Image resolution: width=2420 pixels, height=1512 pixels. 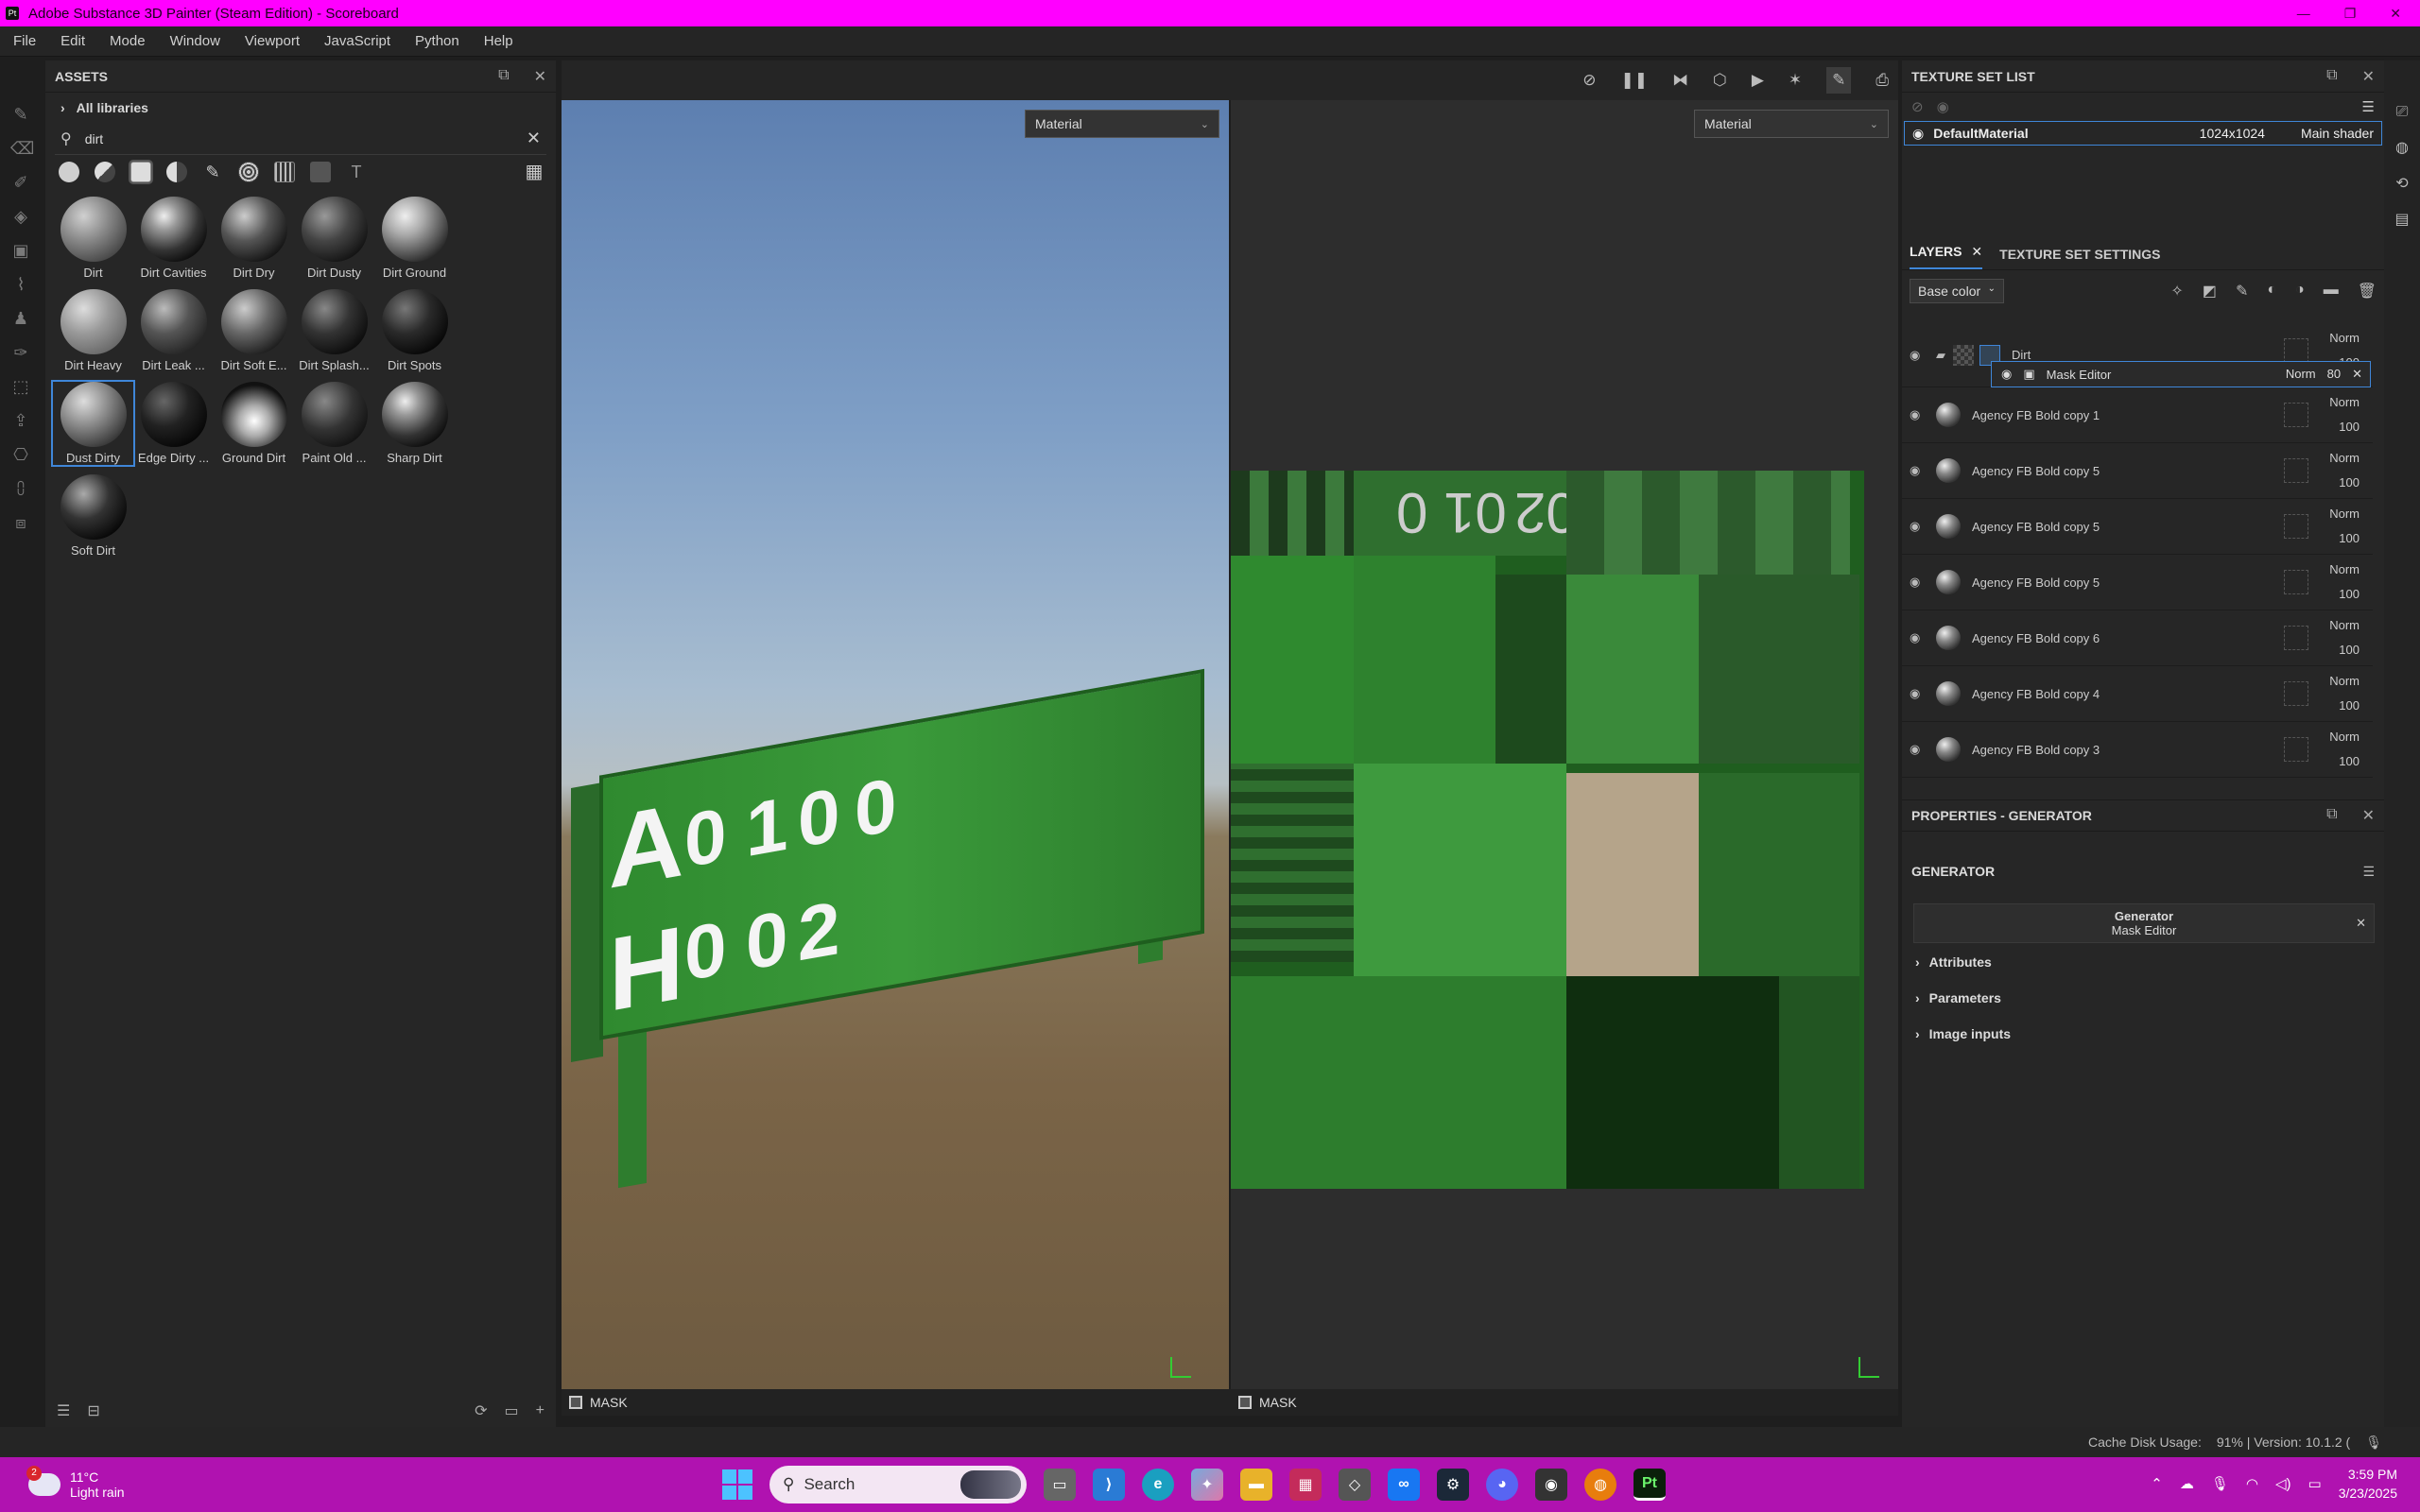 I want to click on history-icon: ⟲, so click(x=2401, y=183).